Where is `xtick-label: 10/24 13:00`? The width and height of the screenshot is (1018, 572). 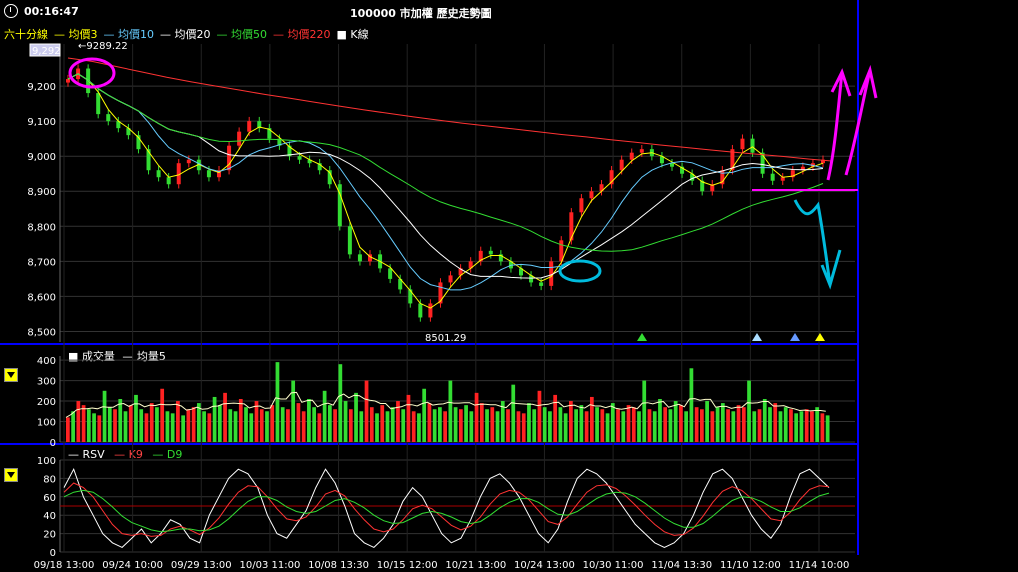
xtick-label: 10/24 13:00 is located at coordinates (544, 565).